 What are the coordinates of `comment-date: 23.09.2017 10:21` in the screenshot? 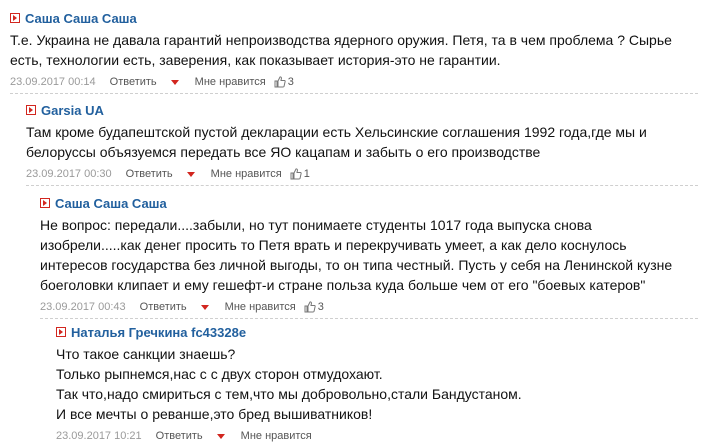 It's located at (99, 436).